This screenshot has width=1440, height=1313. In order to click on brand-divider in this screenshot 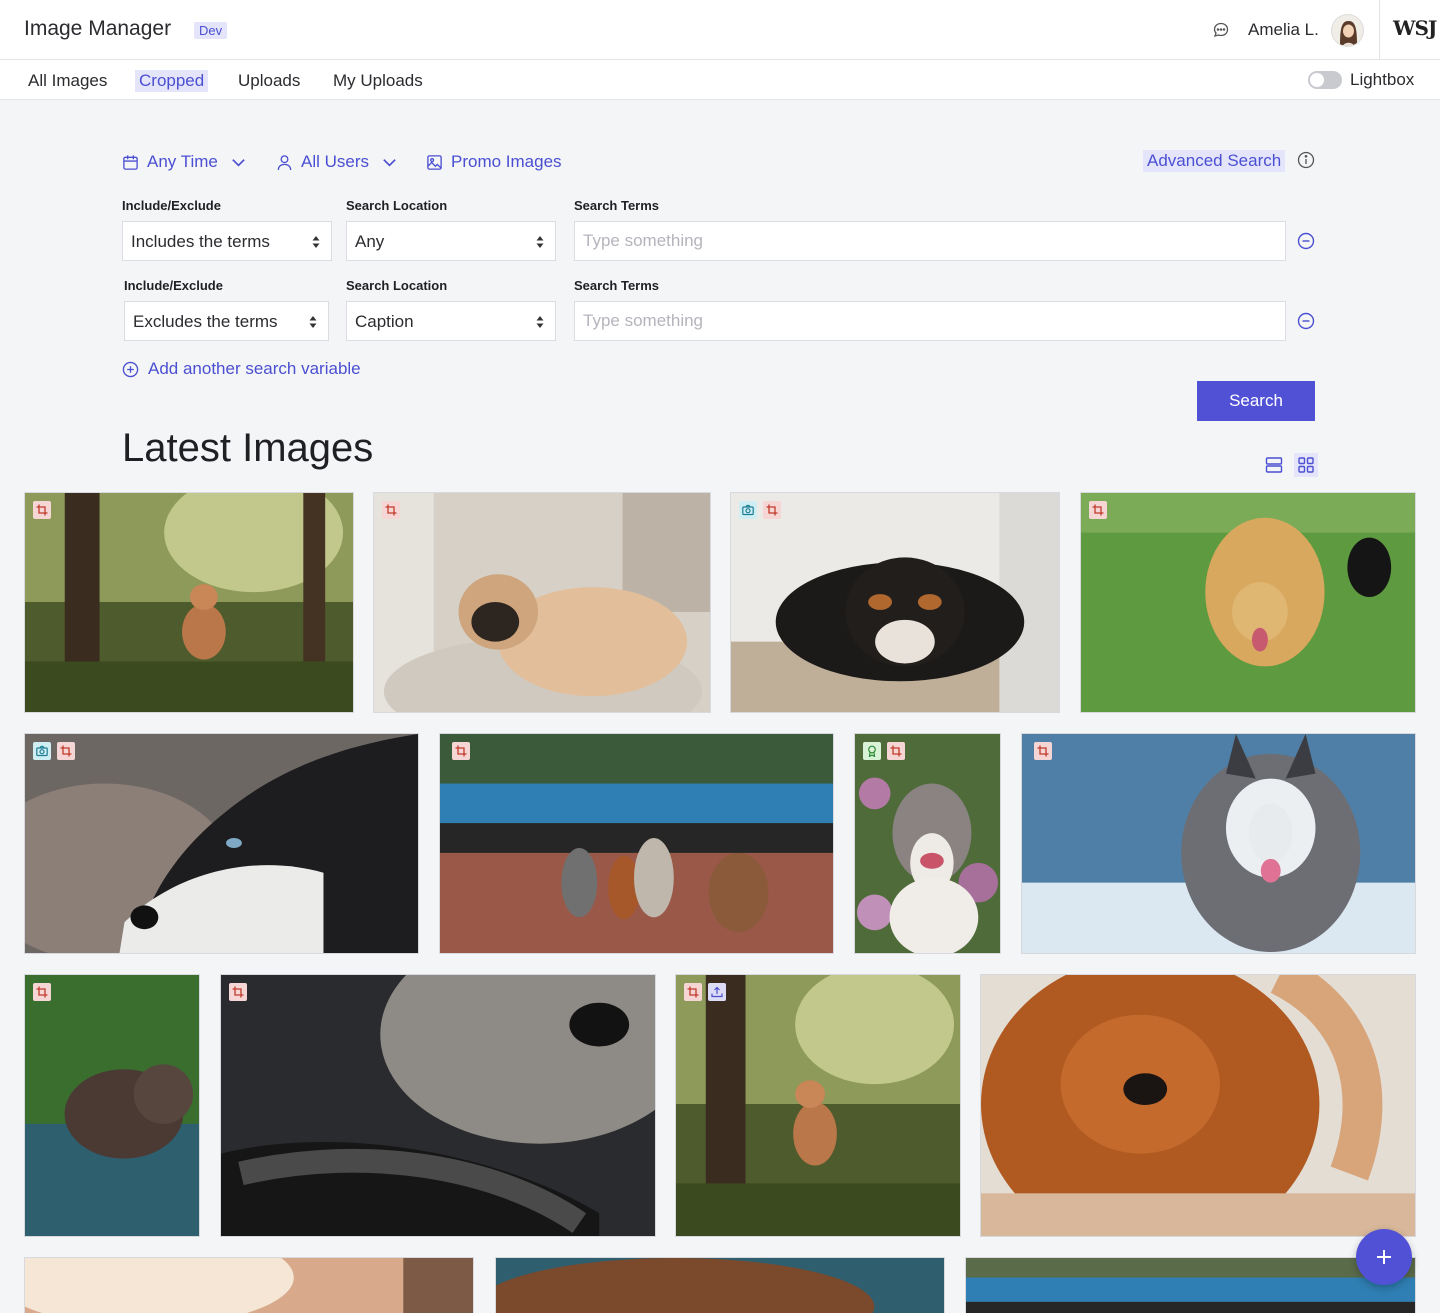, I will do `click(1379, 30)`.